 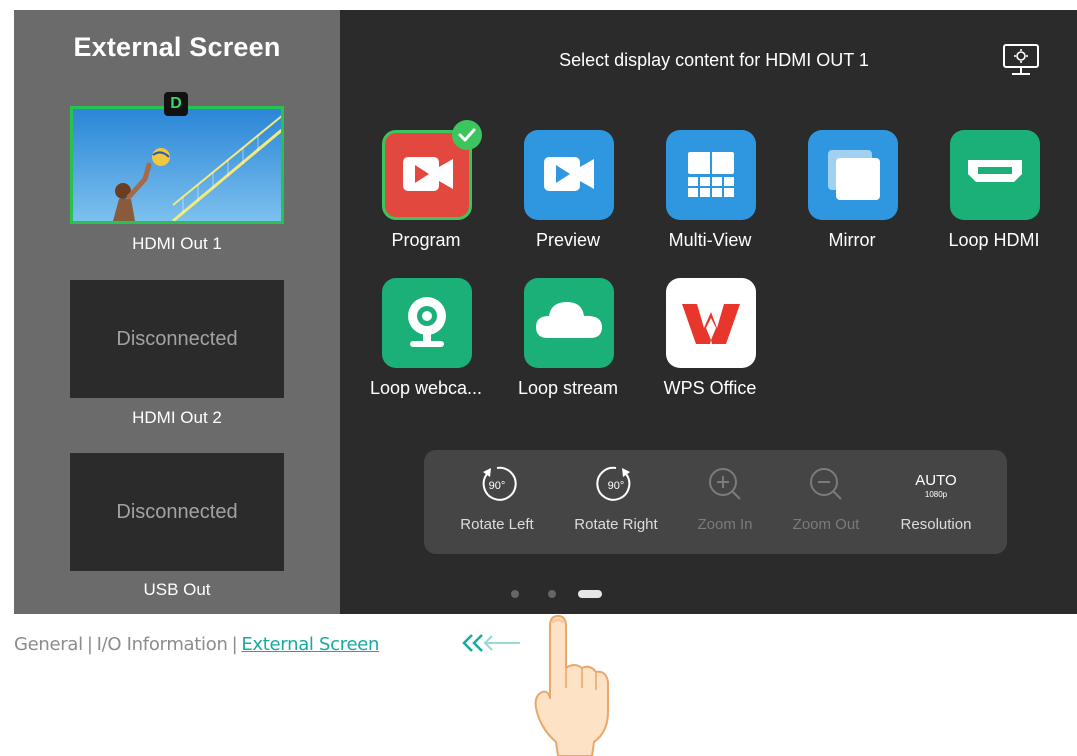 What do you see at coordinates (427, 323) in the screenshot?
I see `webcam-icon` at bounding box center [427, 323].